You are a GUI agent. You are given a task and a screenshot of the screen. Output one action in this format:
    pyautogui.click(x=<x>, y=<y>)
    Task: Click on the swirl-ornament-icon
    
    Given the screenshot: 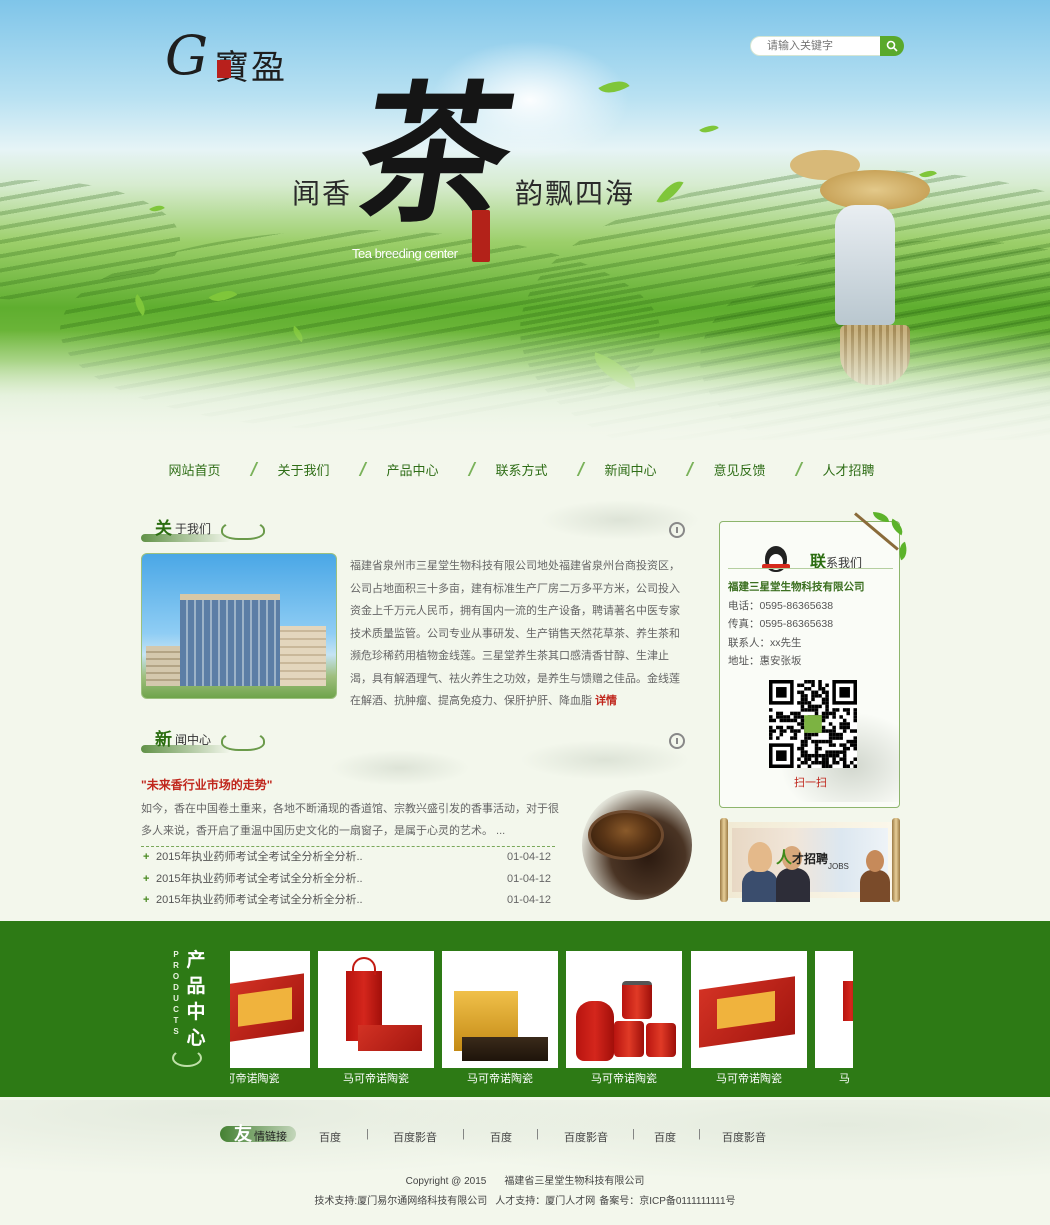 What is the action you would take?
    pyautogui.click(x=187, y=1058)
    